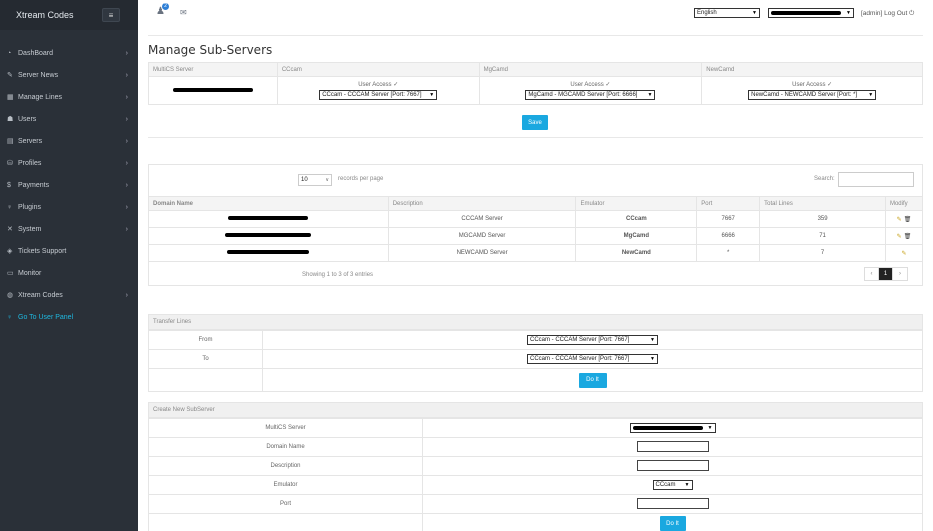 The image size is (933, 531). I want to click on mail-icon: ✉, so click(183, 12).